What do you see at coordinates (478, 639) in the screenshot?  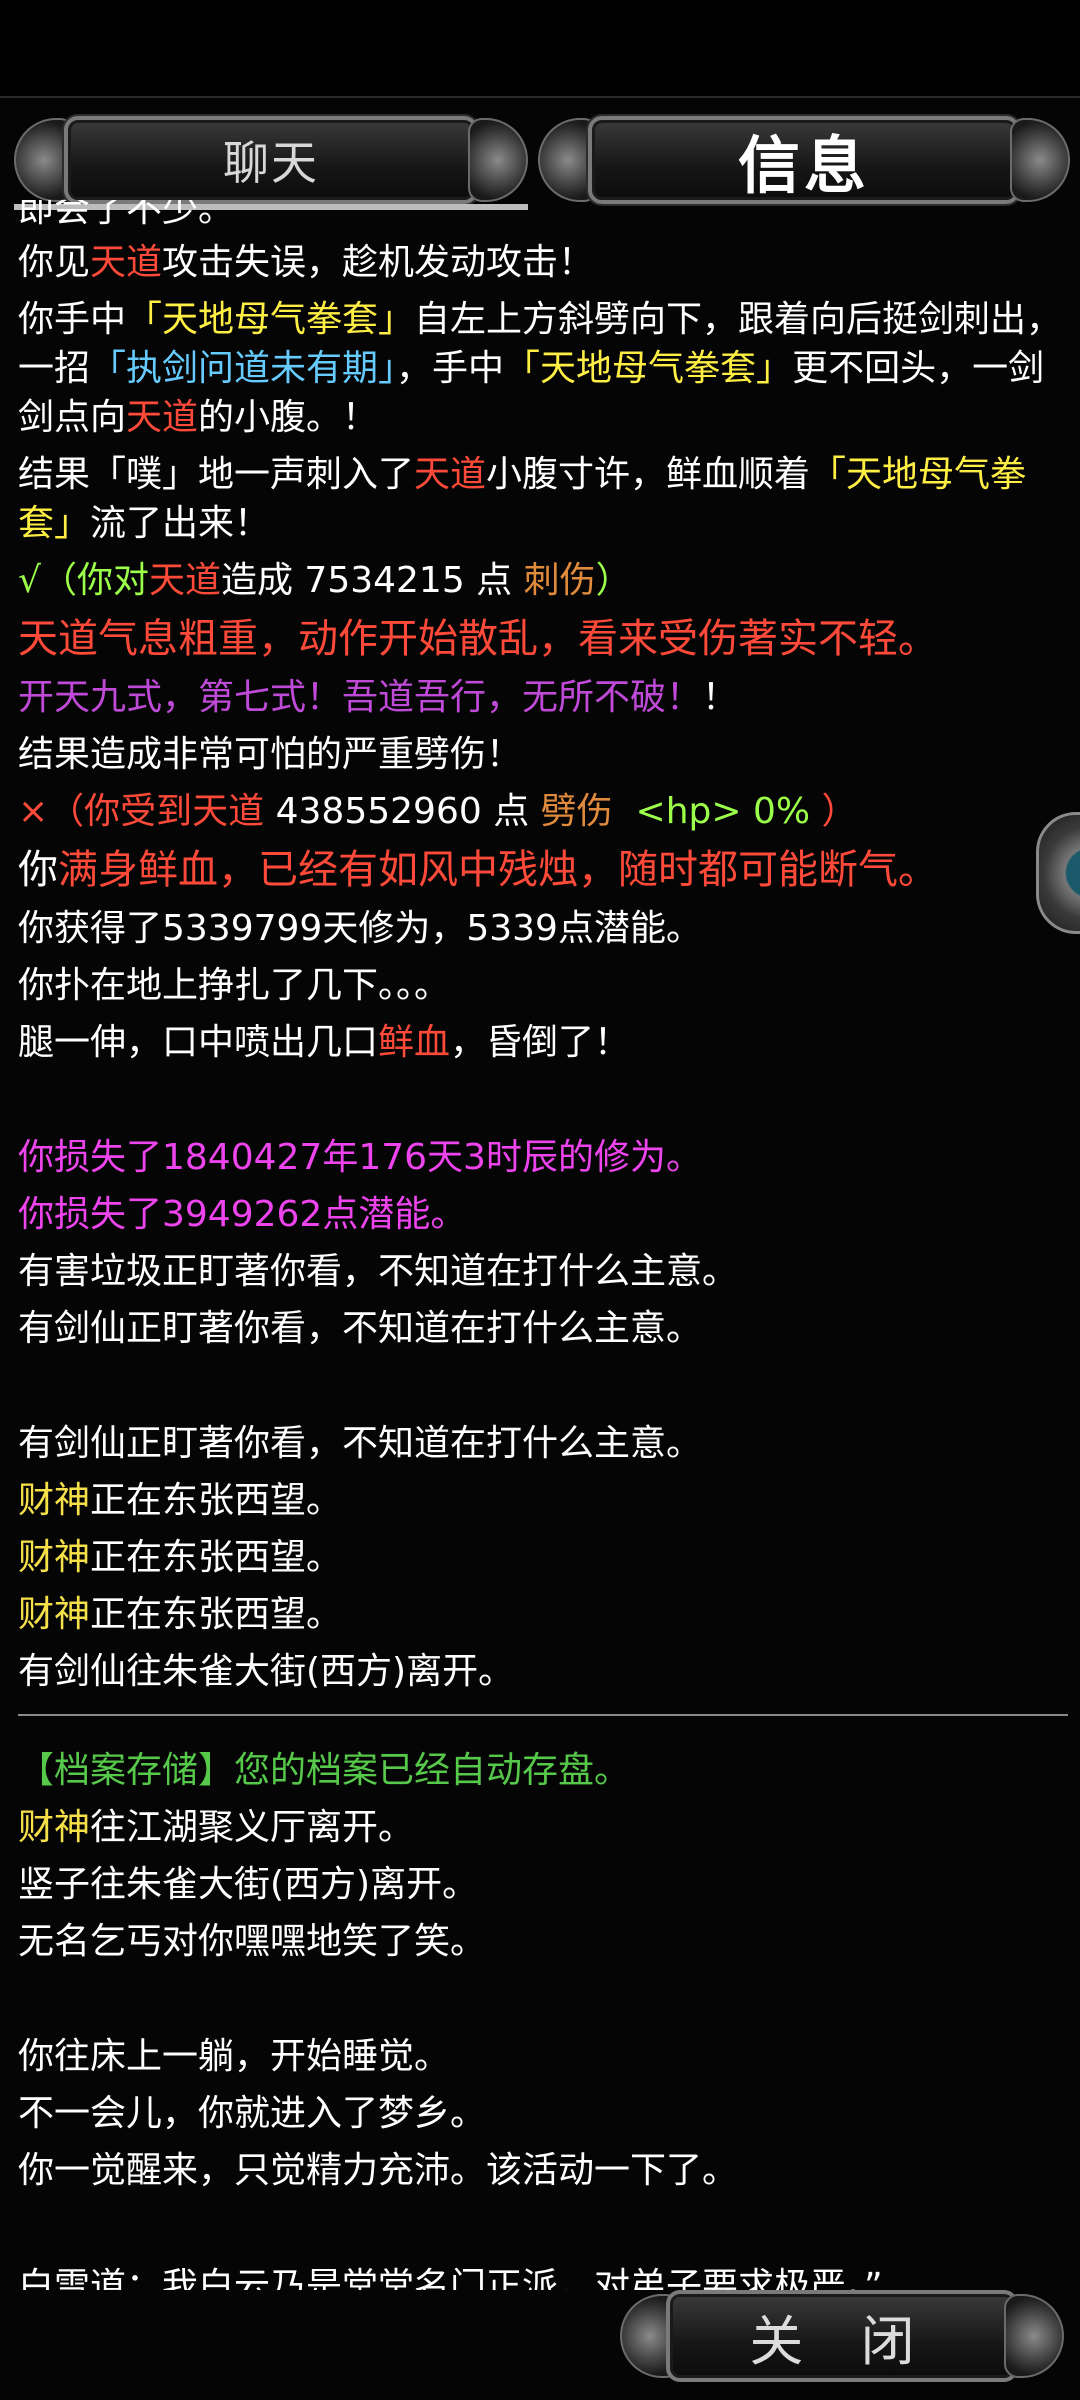 I see `log-line: 天道气息粗重，动作开始散乱，看来受伤著实不轻。` at bounding box center [478, 639].